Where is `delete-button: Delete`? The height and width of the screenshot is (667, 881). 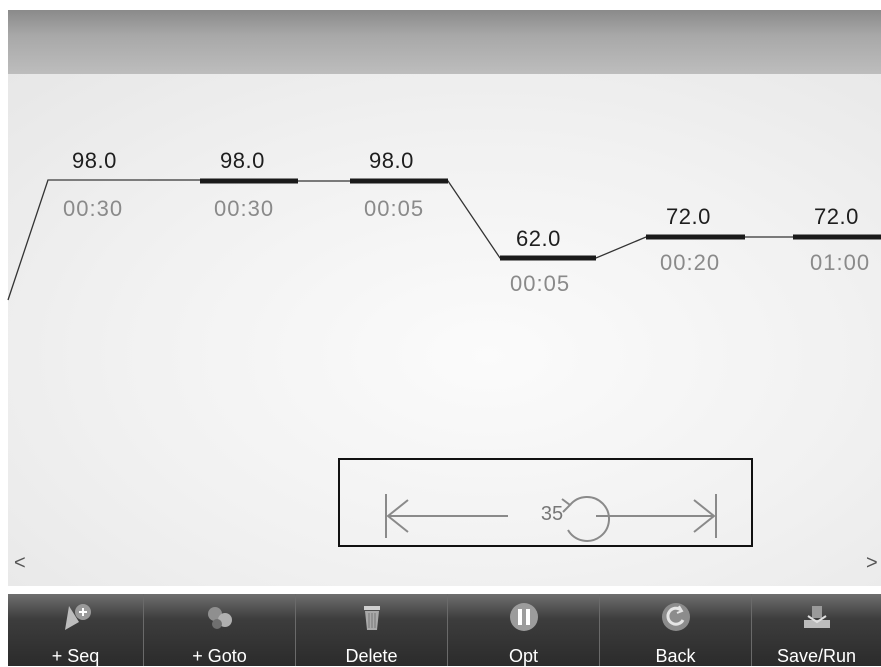 delete-button: Delete is located at coordinates (372, 630).